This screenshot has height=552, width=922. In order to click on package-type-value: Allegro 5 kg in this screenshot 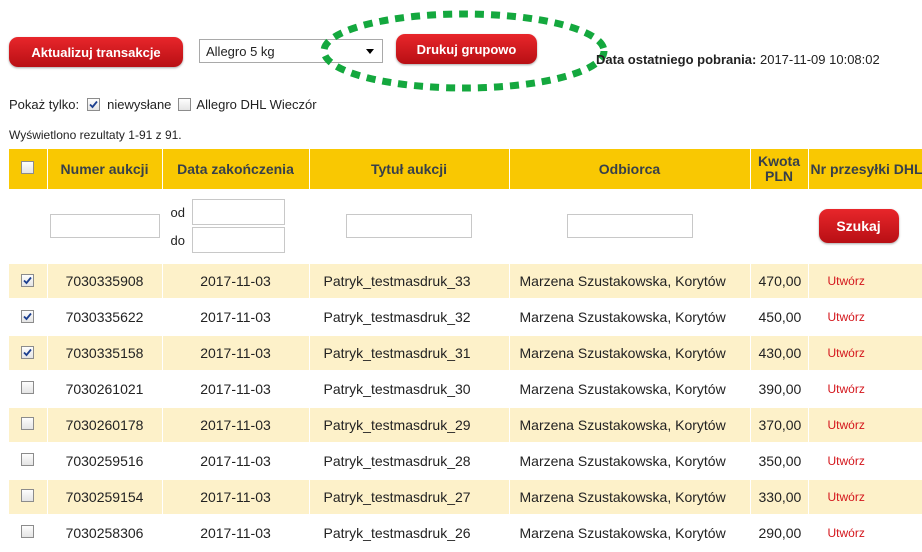, I will do `click(240, 51)`.